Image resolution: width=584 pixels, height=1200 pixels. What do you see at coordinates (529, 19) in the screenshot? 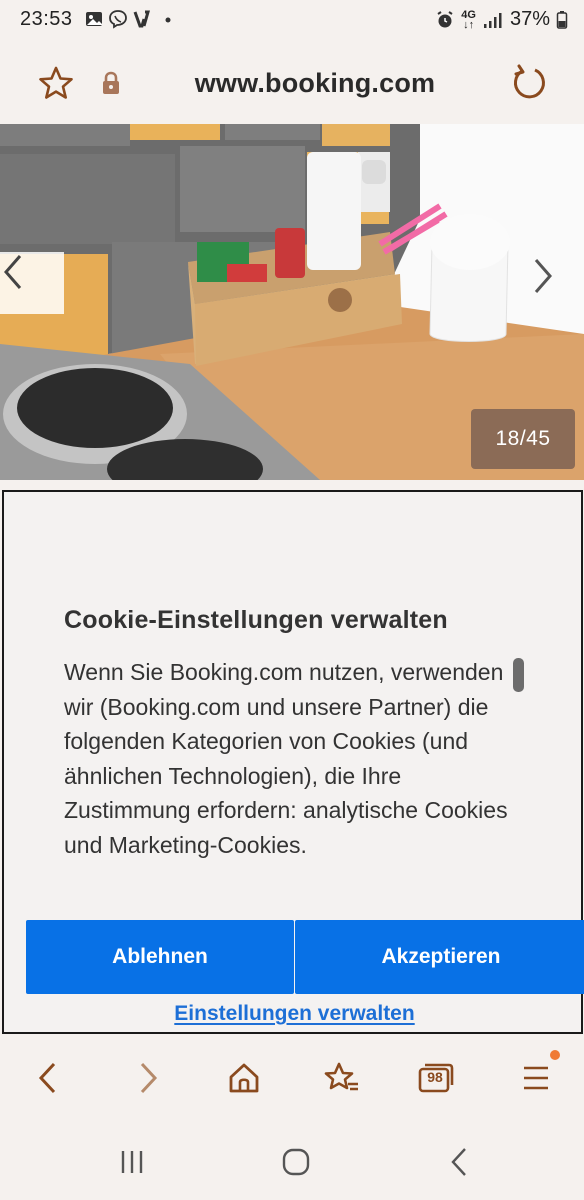
I see `battery-percent: 37%` at bounding box center [529, 19].